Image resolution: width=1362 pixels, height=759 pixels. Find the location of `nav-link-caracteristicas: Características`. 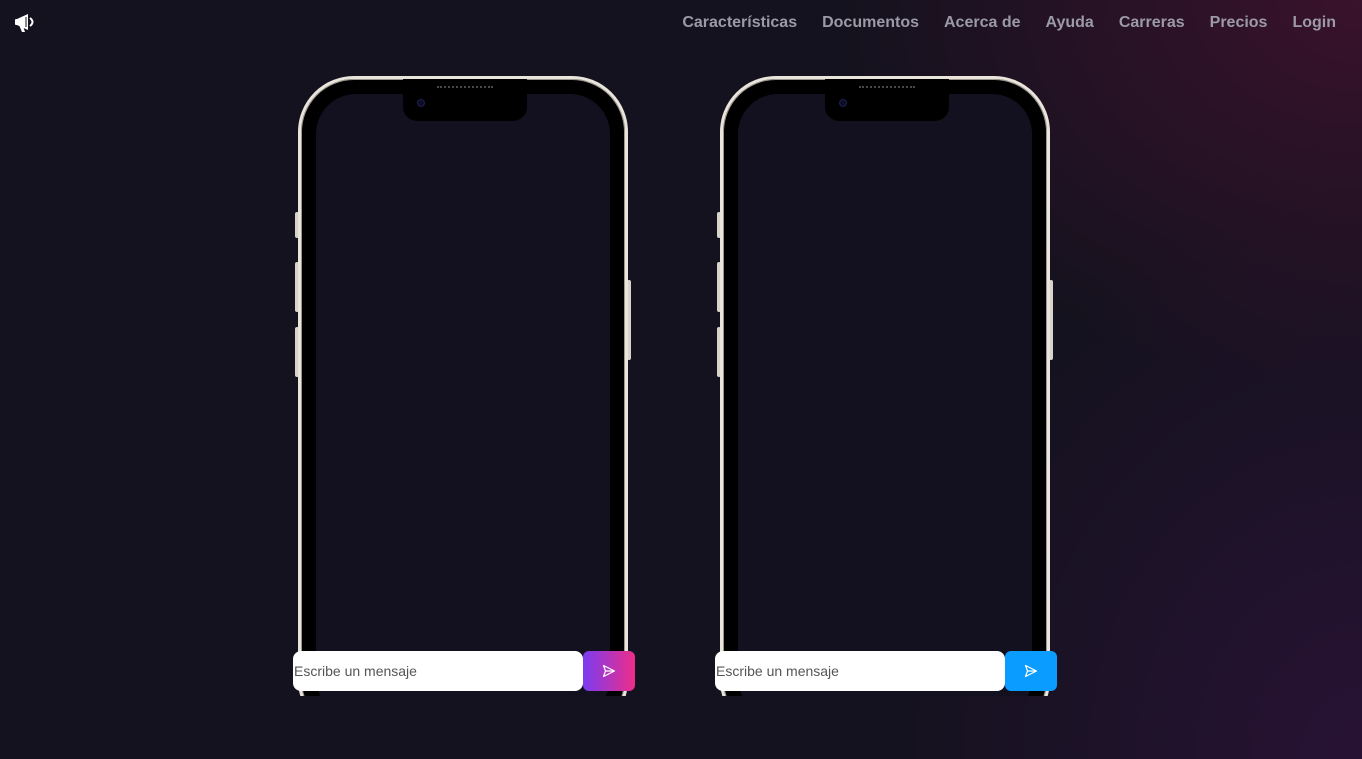

nav-link-caracteristicas: Características is located at coordinates (739, 23).